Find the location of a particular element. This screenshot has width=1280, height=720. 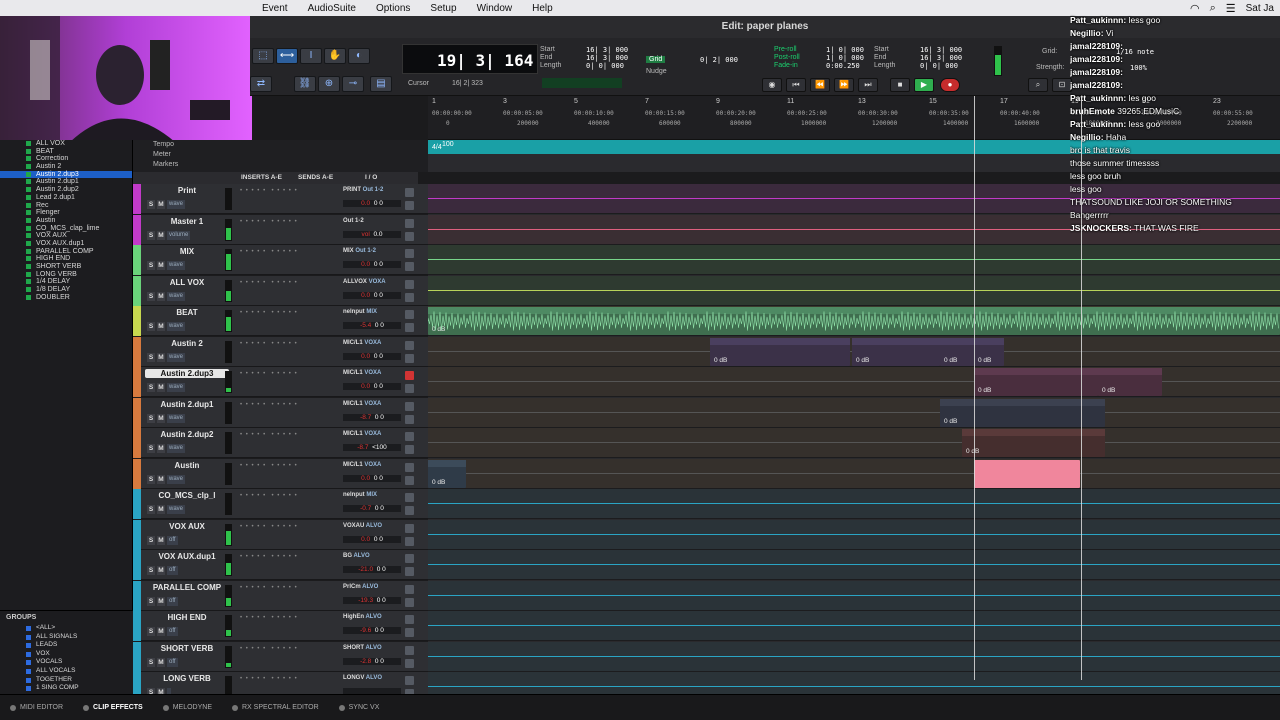

start-value: 16| 3| 000 is located at coordinates (607, 50).